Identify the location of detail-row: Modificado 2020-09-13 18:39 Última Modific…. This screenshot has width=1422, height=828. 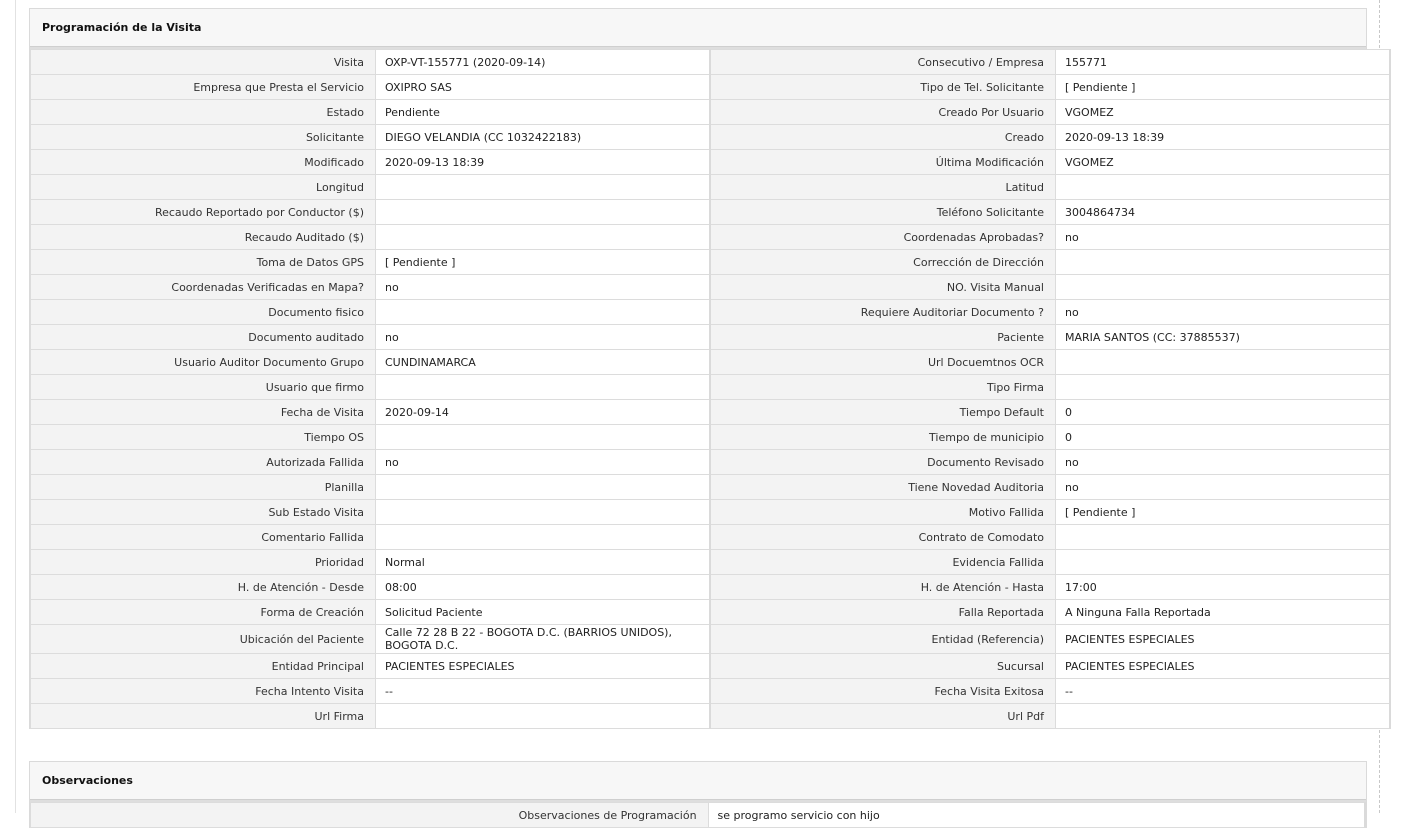
(710, 162).